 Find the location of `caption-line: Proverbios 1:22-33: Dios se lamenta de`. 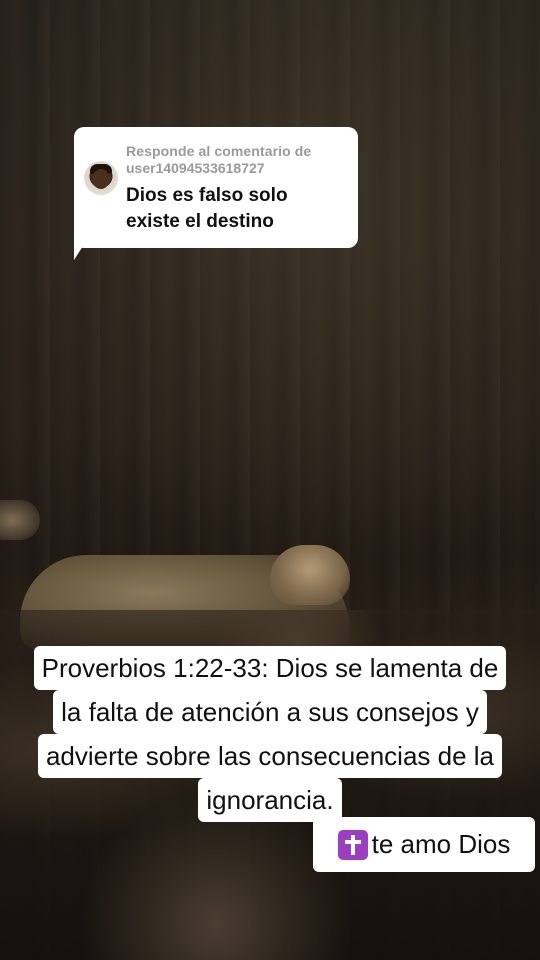

caption-line: Proverbios 1:22-33: Dios se lamenta de is located at coordinates (270, 668).